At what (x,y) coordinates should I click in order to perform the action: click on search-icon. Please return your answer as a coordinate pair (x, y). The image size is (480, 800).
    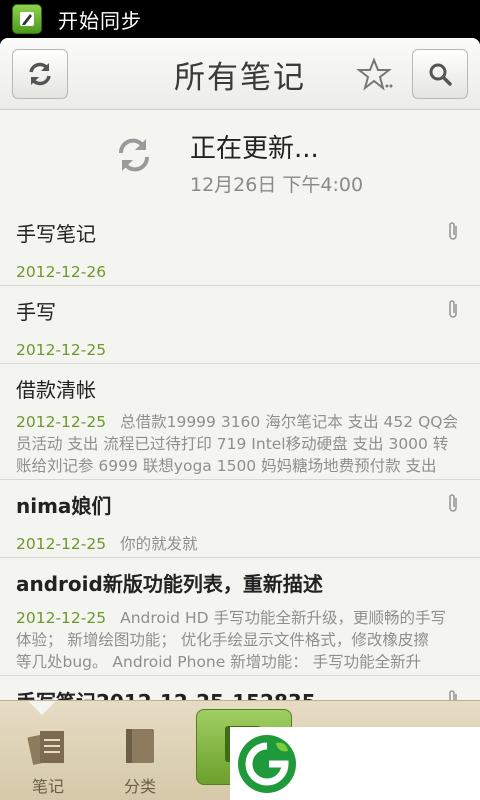
    Looking at the image, I should click on (440, 74).